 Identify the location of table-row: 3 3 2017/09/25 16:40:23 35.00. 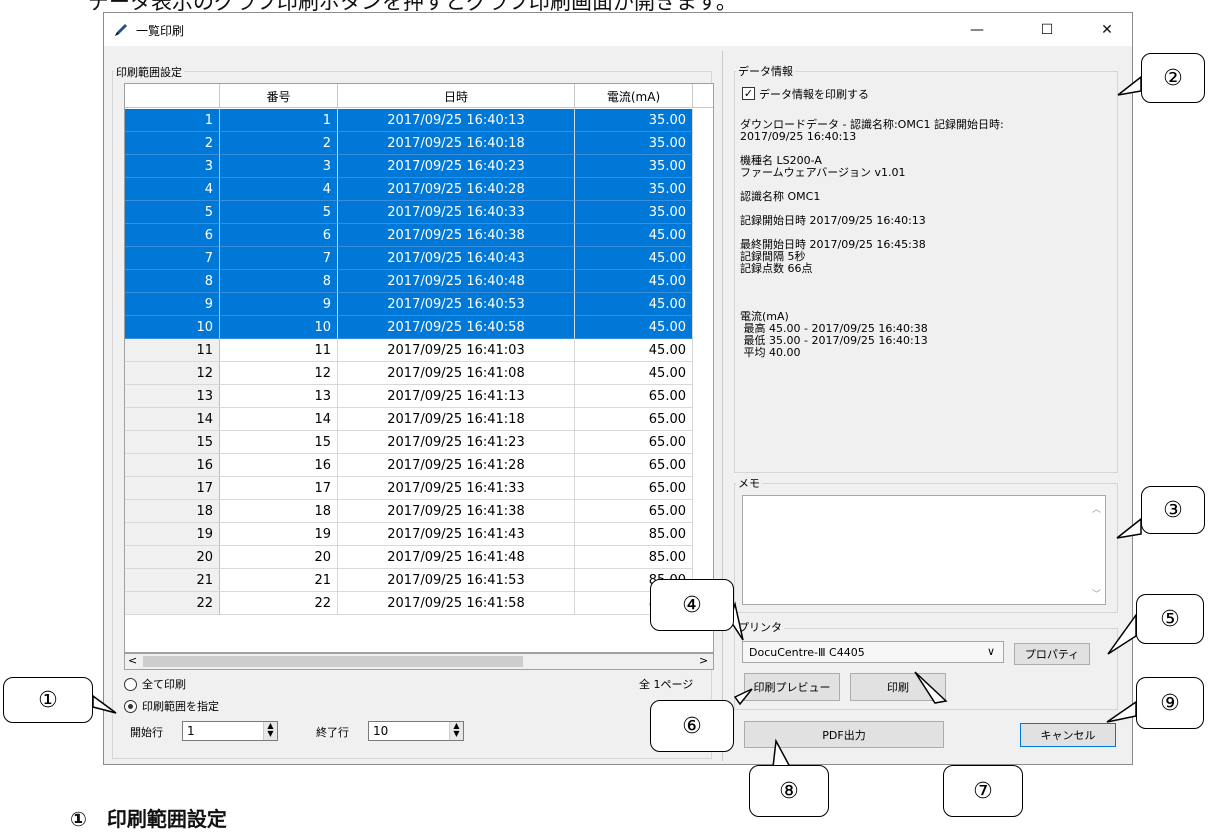
(419, 166).